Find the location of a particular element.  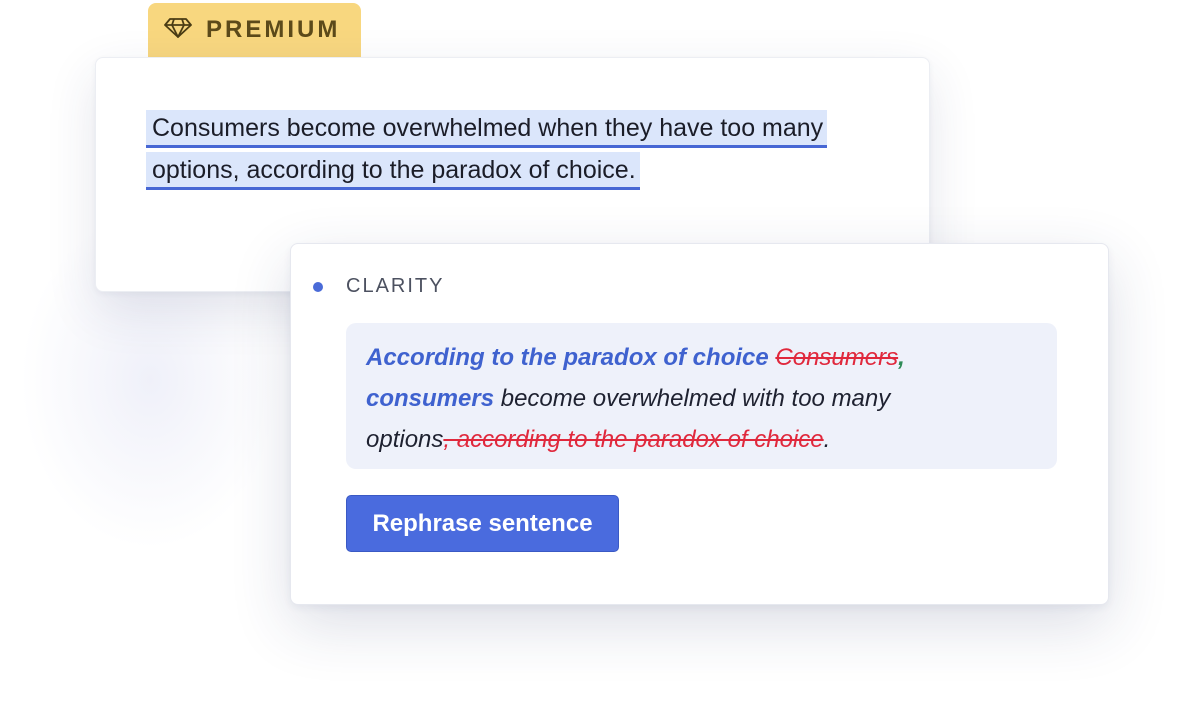

rephrase-sentence-button: Rephrase sentence is located at coordinates (482, 523).